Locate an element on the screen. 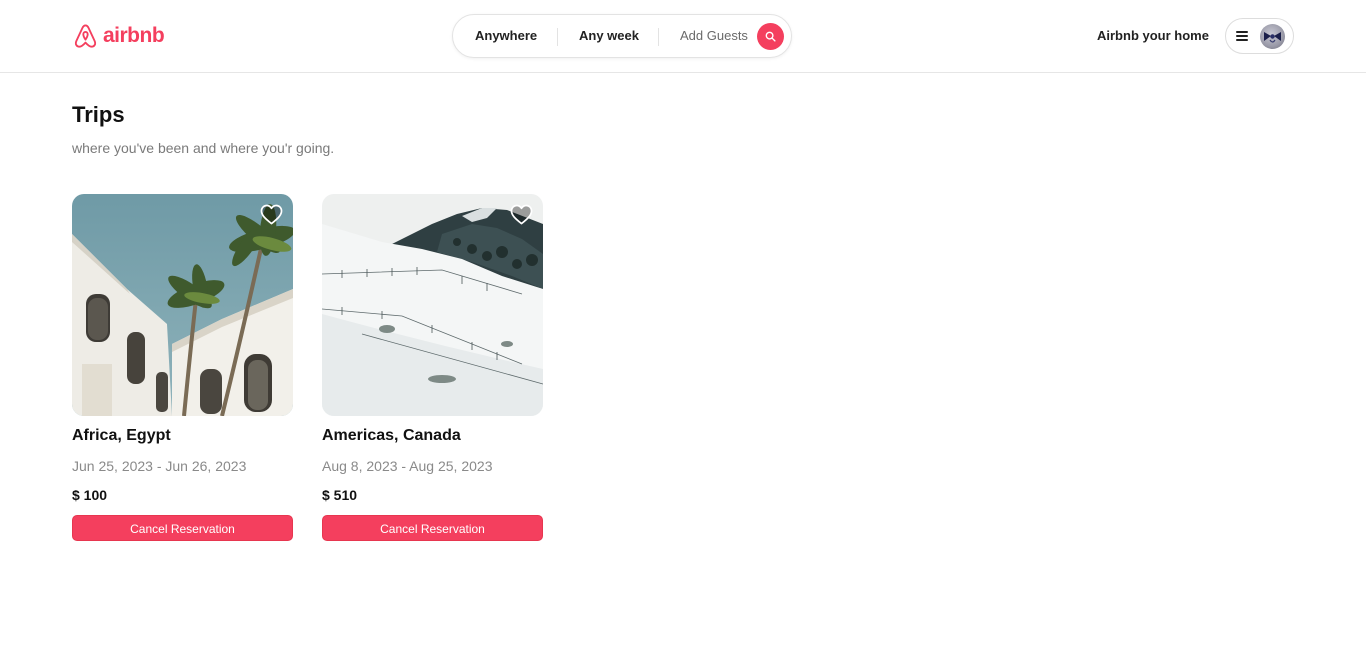 The image size is (1366, 667). avatar is located at coordinates (1272, 36).